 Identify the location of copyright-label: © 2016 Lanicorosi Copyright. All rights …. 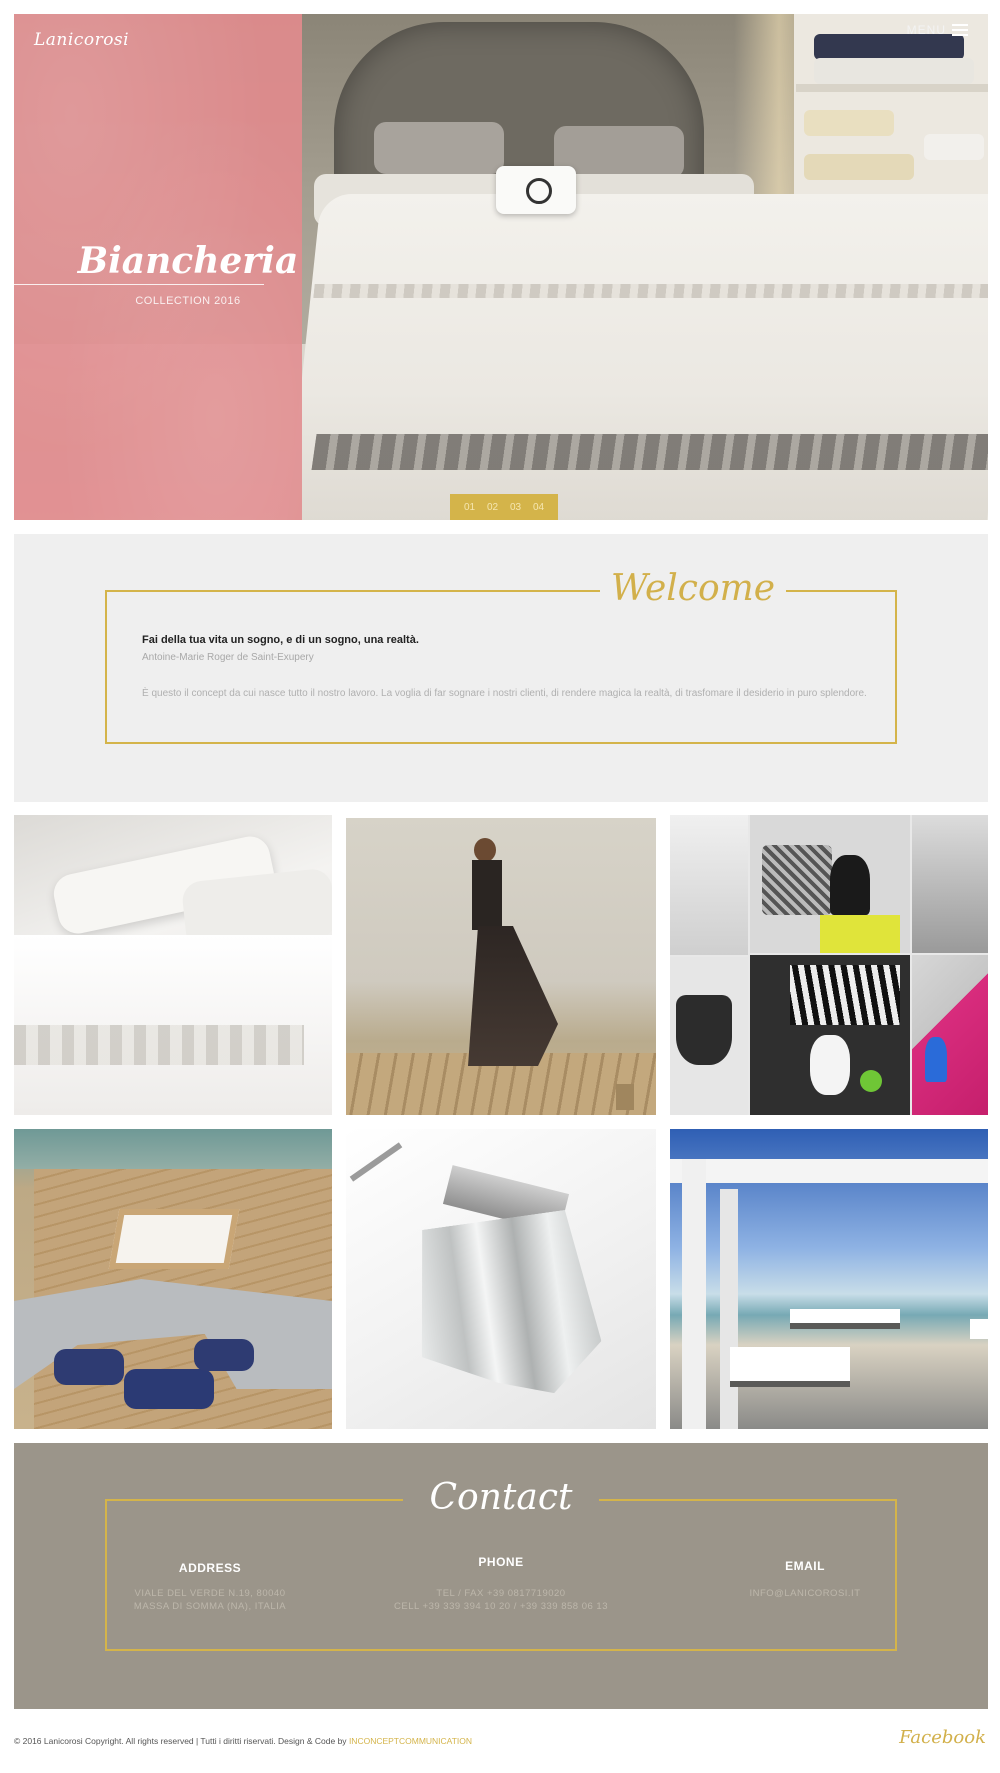
(180, 1741).